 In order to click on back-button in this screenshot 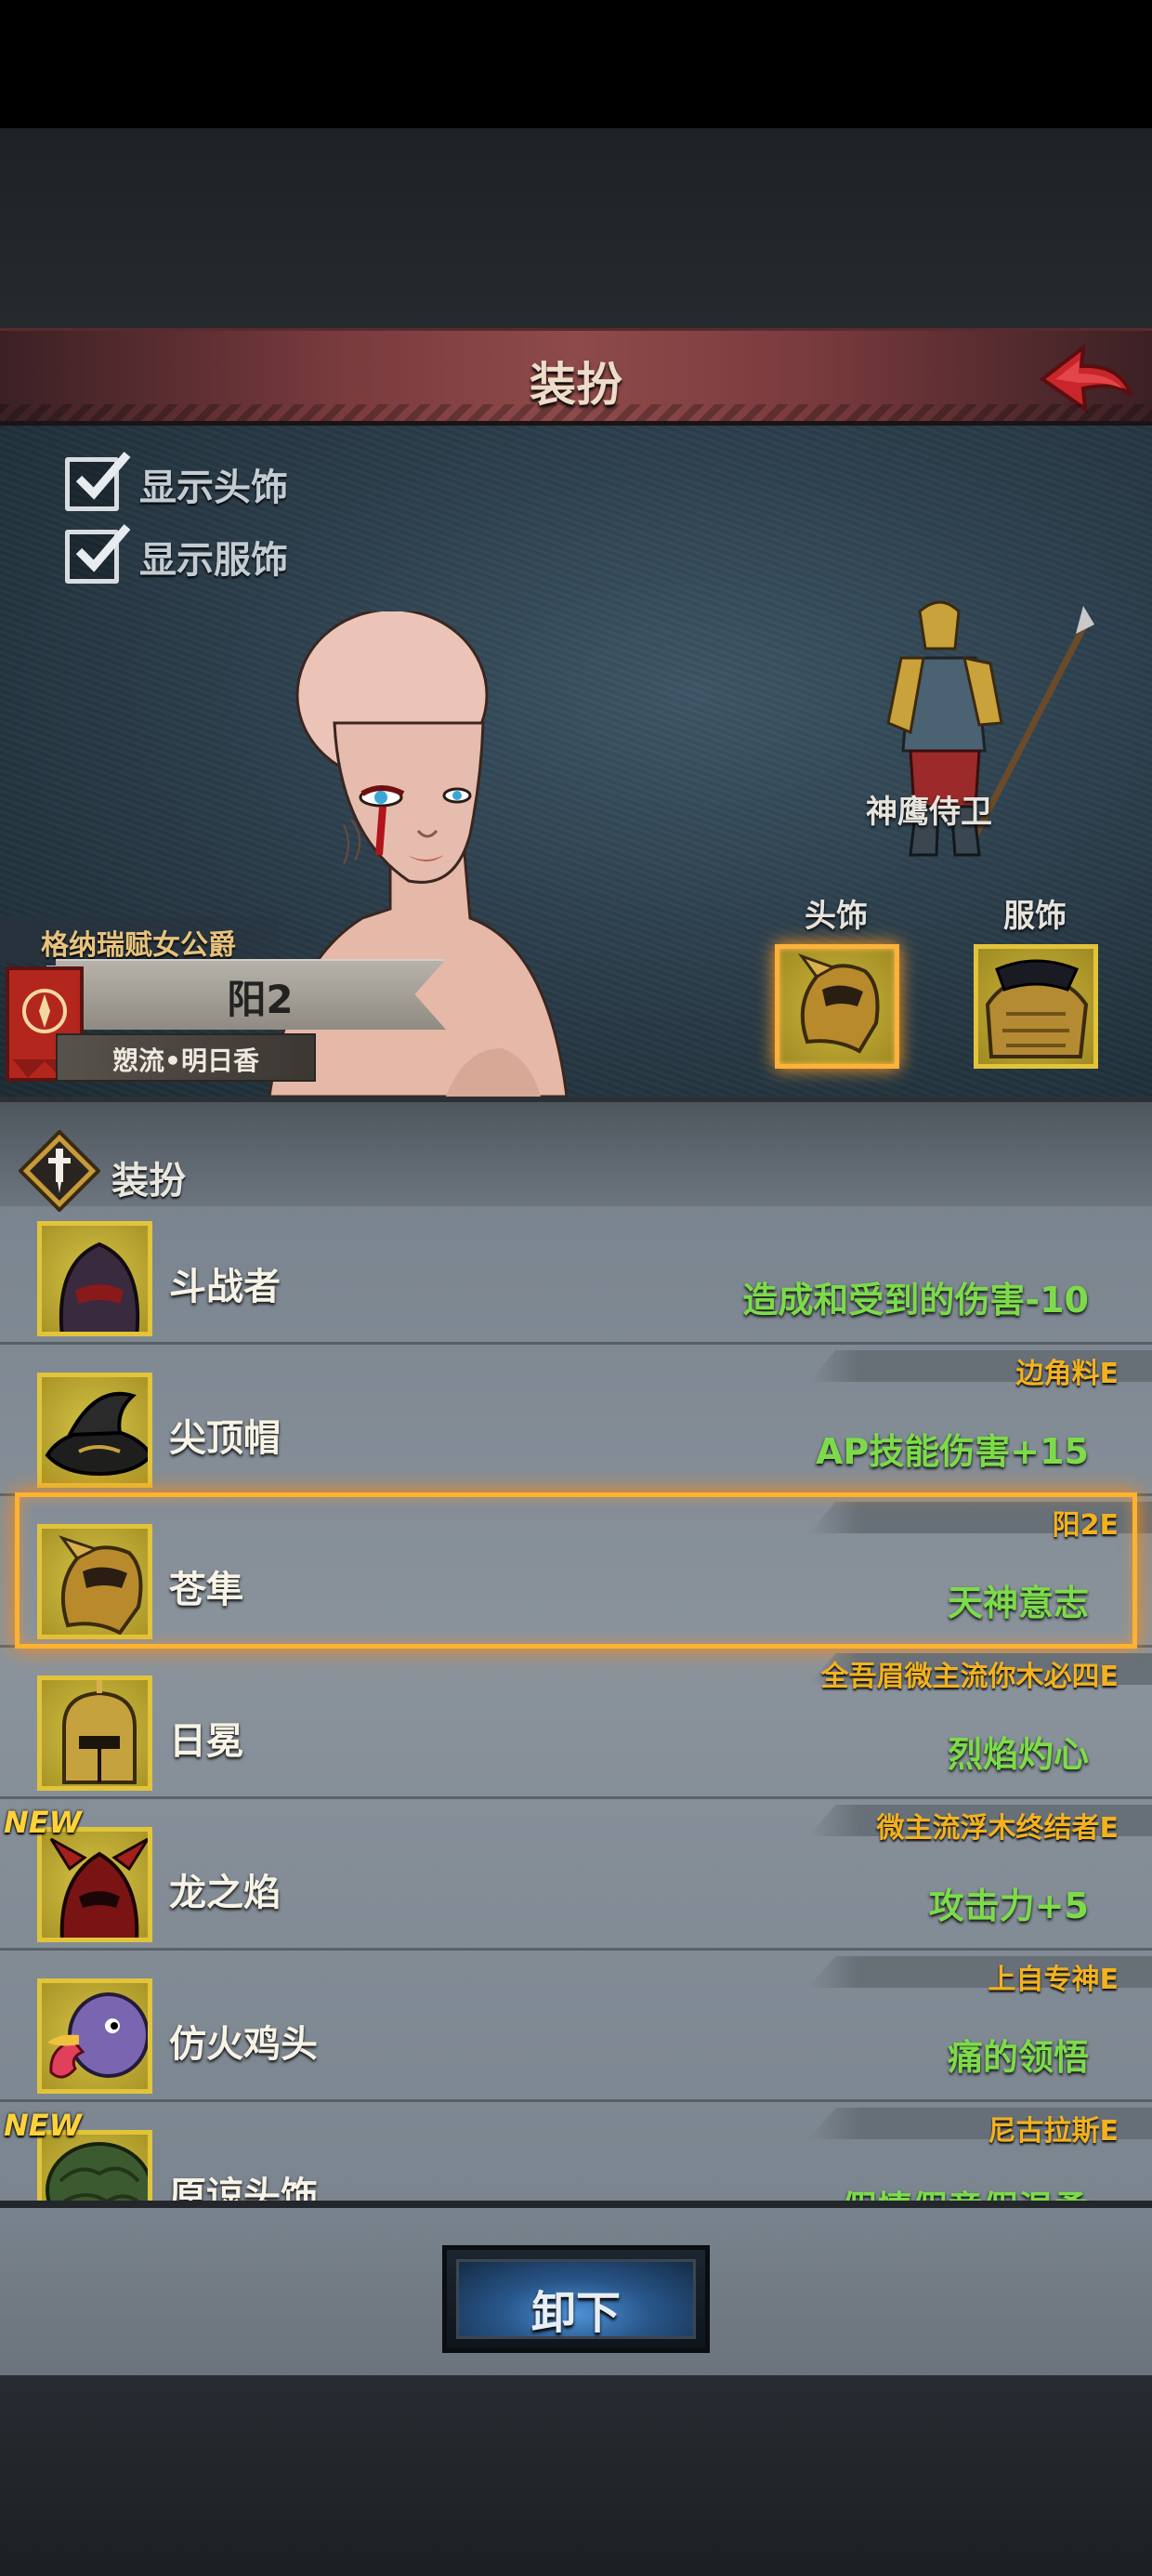, I will do `click(1086, 380)`.